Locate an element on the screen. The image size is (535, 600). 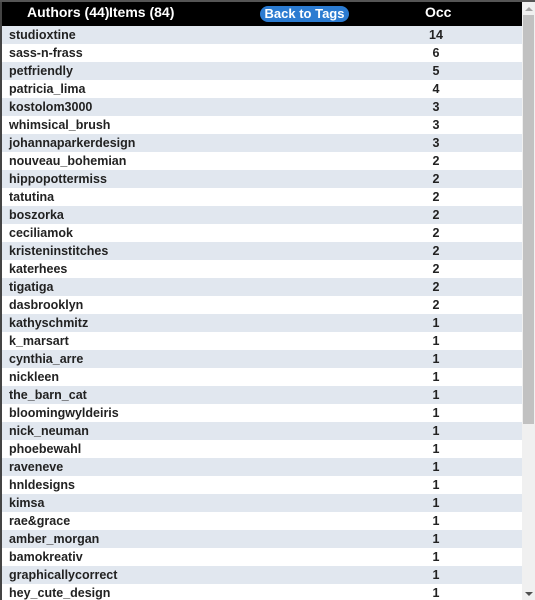
author-name: studioxtine is located at coordinates (42, 35).